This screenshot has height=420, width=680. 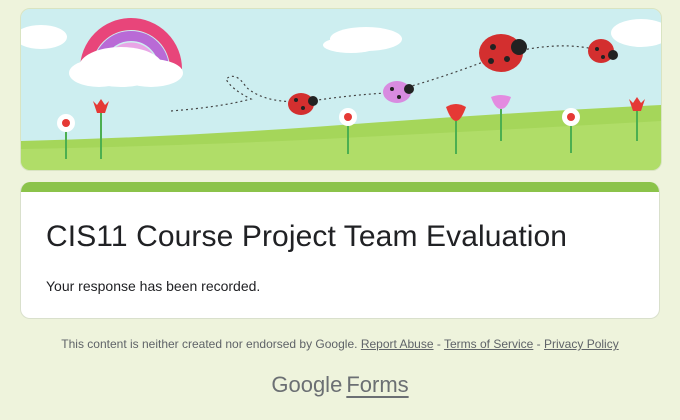 What do you see at coordinates (307, 384) in the screenshot?
I see `google-wordmark: Google` at bounding box center [307, 384].